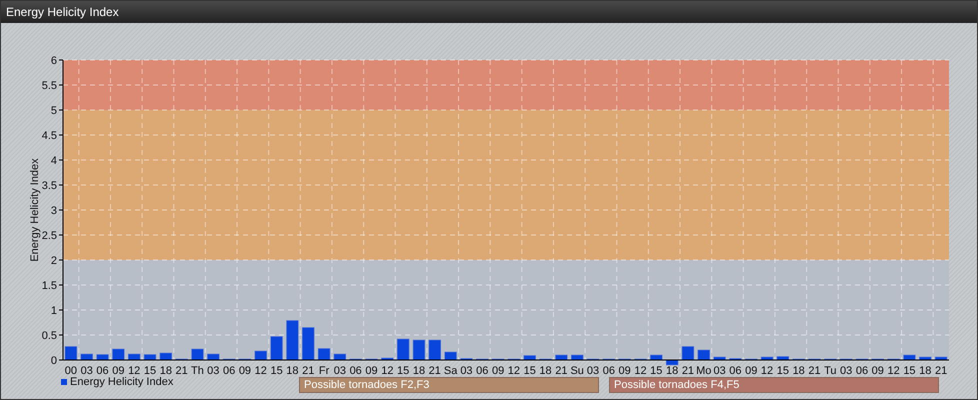 This screenshot has width=978, height=400. I want to click on y-tick-label: 0, so click(53, 361).